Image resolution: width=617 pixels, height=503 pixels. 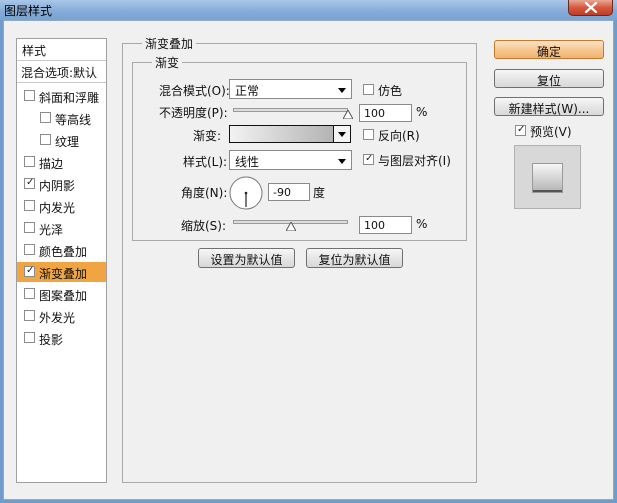 I want to click on preview-checkbox-box: ✓, so click(x=520, y=130).